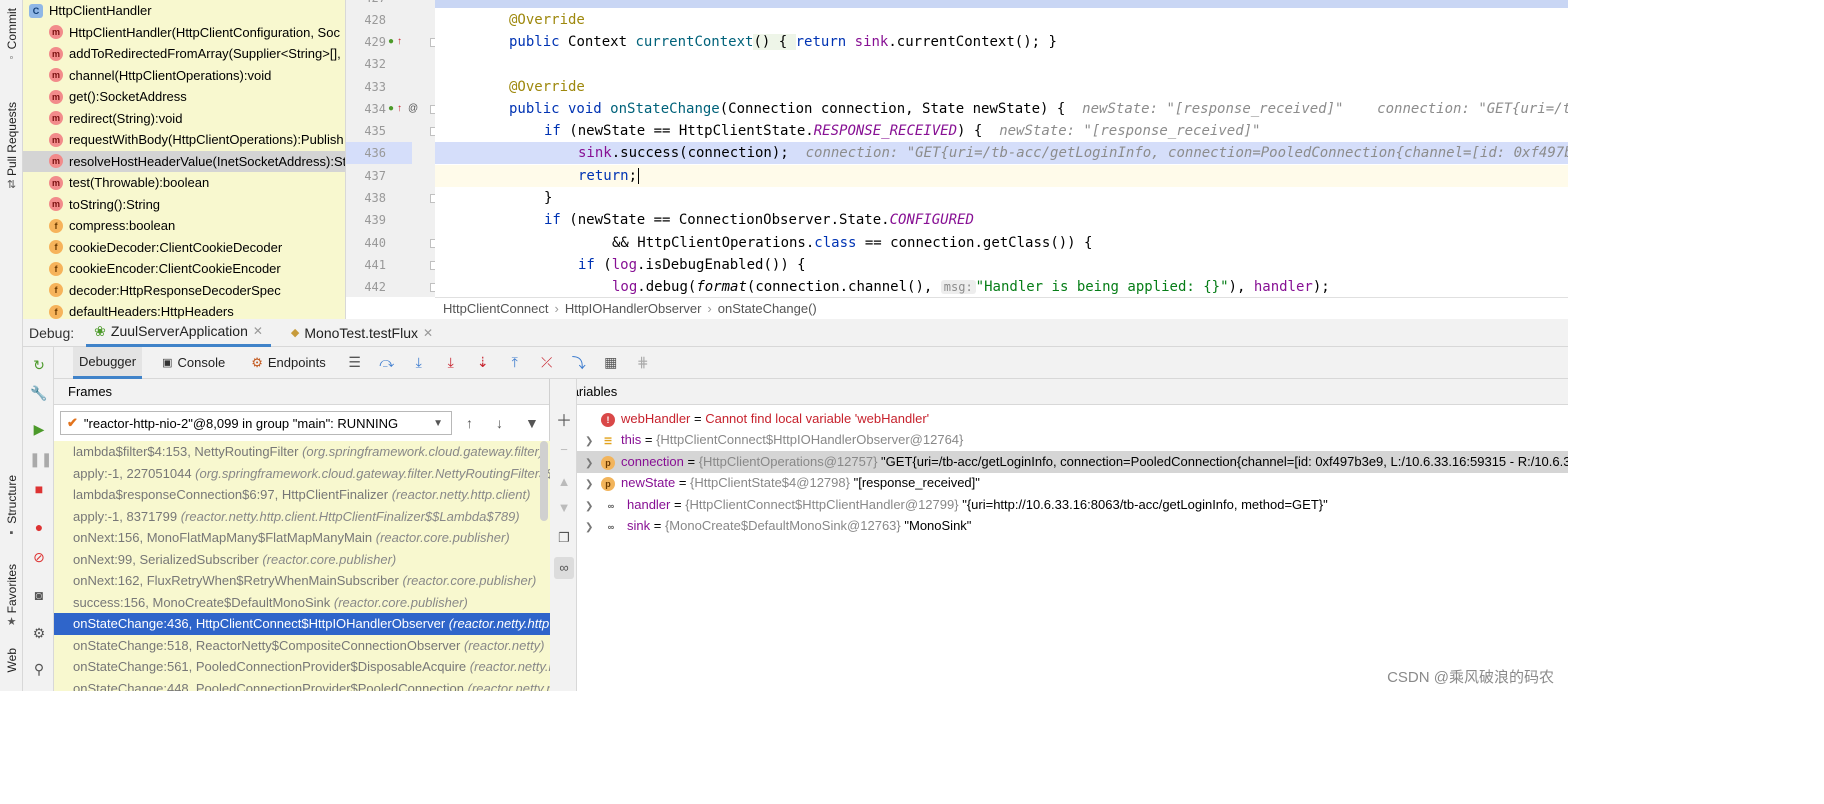 Image resolution: width=1824 pixels, height=804 pixels. Describe the element at coordinates (39, 595) in the screenshot. I see `camera-icon: ◙` at that location.